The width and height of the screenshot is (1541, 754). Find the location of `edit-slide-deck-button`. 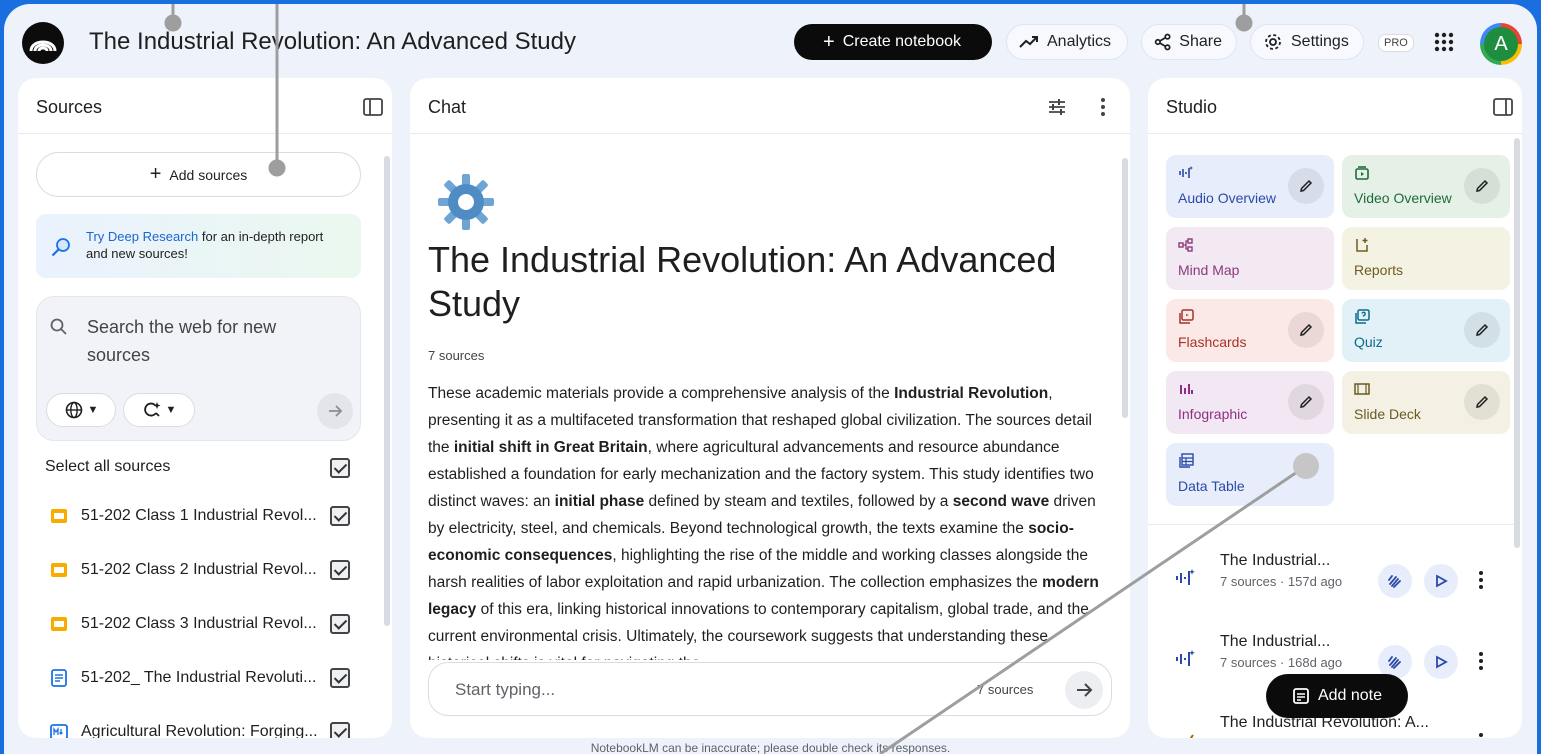

edit-slide-deck-button is located at coordinates (1482, 402).